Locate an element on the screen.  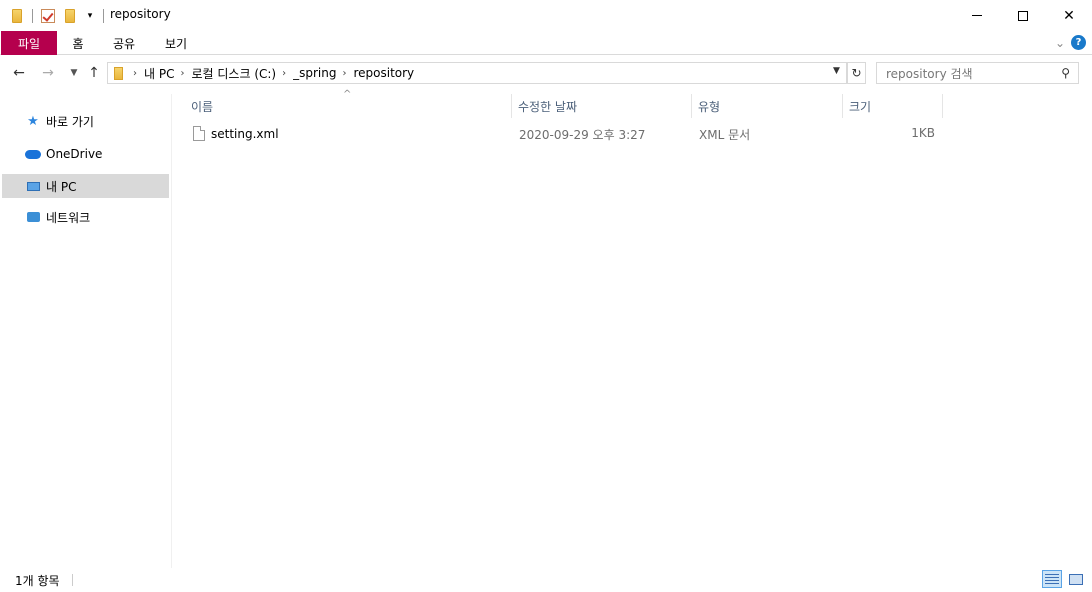
column-header-name: 이름 is located at coordinates (348, 106).